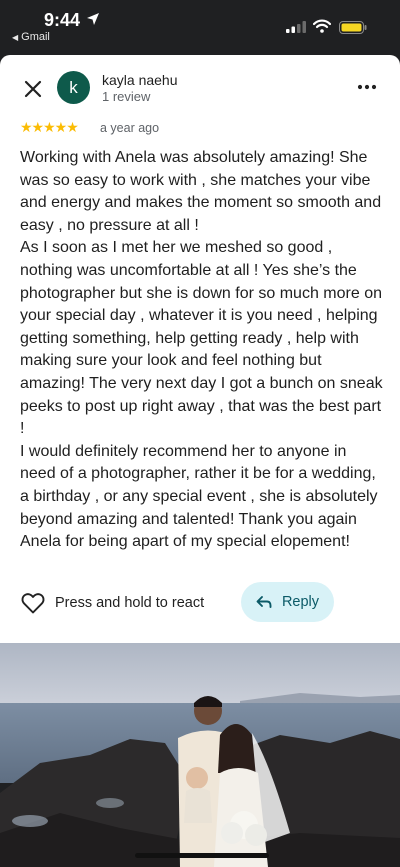 The width and height of the screenshot is (400, 867). What do you see at coordinates (35, 37) in the screenshot?
I see `back-app-label: Gmail` at bounding box center [35, 37].